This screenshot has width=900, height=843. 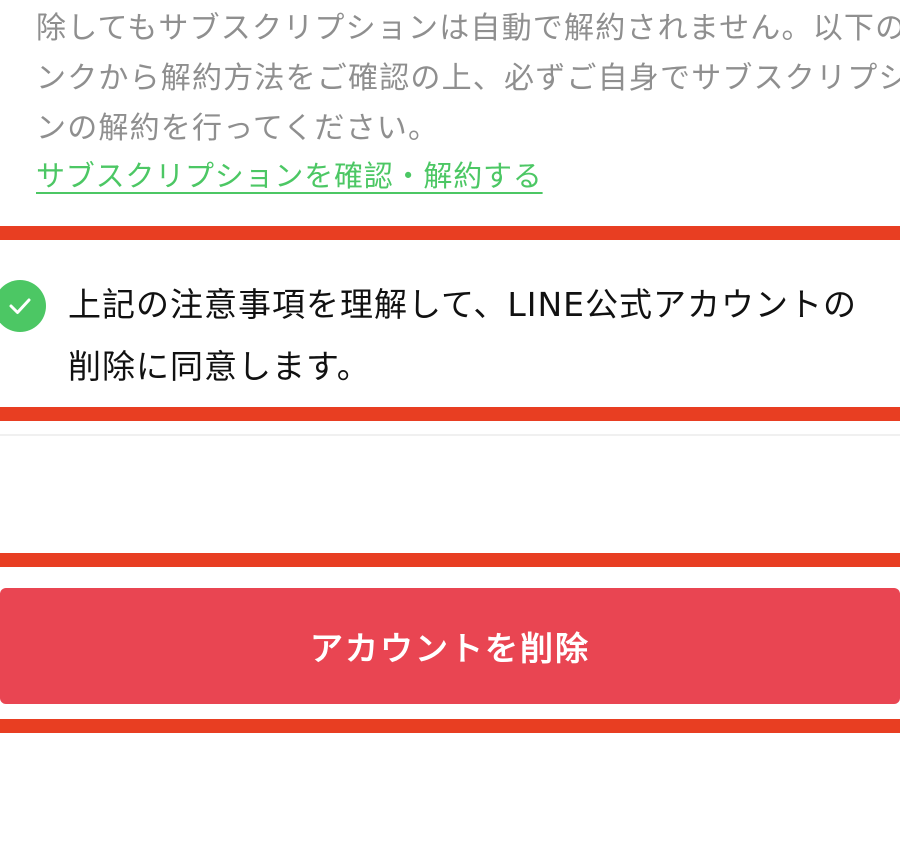 I want to click on checkmark-icon, so click(x=20, y=306).